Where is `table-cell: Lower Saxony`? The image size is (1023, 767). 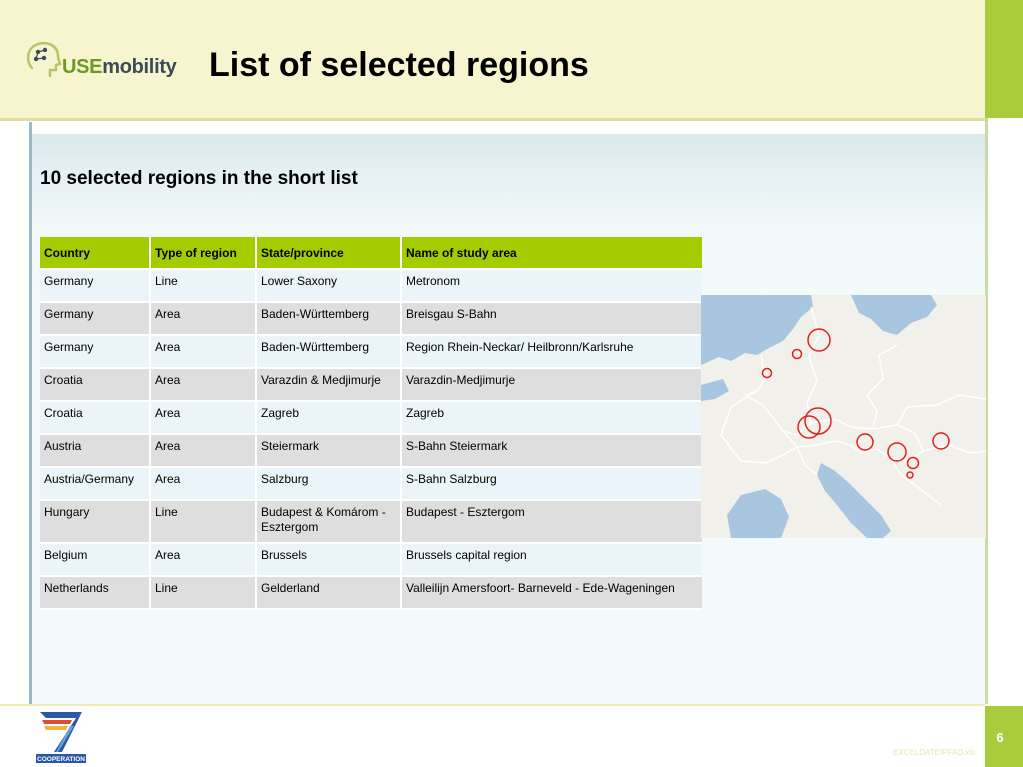 table-cell: Lower Saxony is located at coordinates (329, 286).